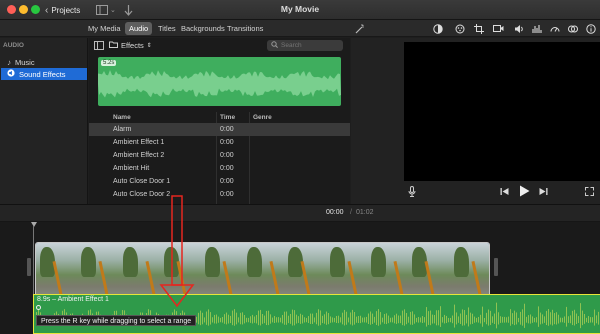  I want to click on search-field, so click(305, 45).